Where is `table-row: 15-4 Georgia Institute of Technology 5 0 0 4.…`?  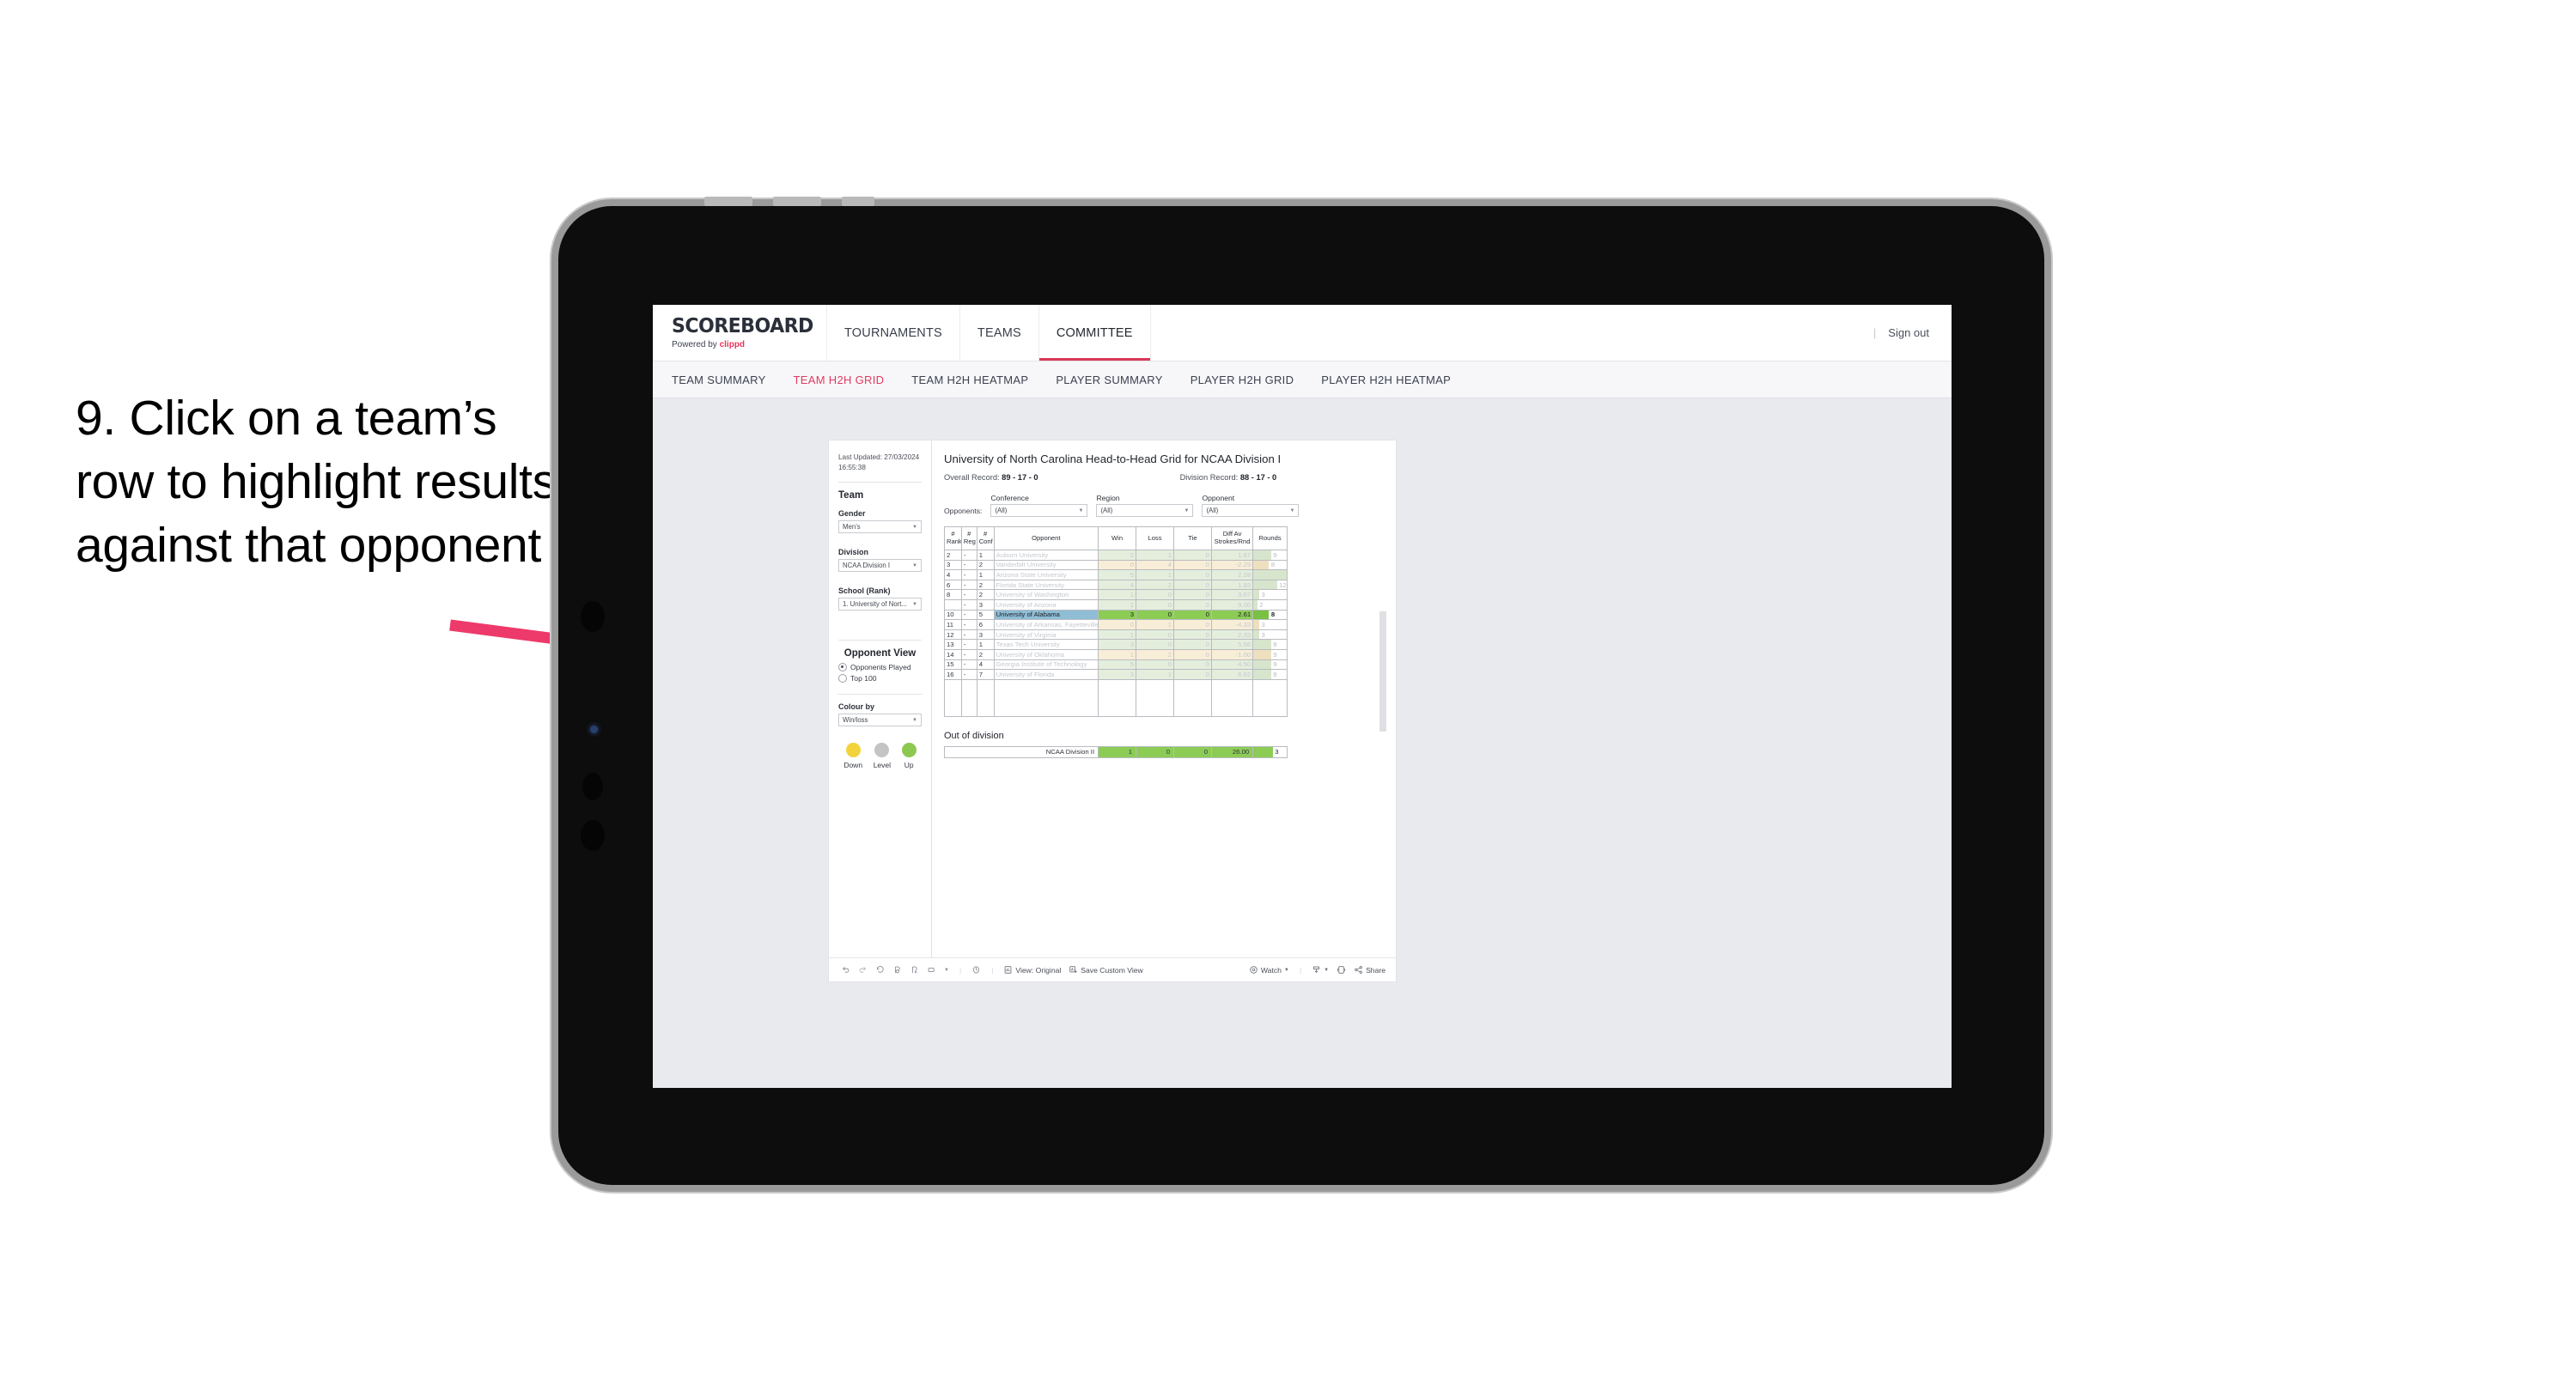 table-row: 15-4 Georgia Institute of Technology 5 0 0 4.… is located at coordinates (1116, 665).